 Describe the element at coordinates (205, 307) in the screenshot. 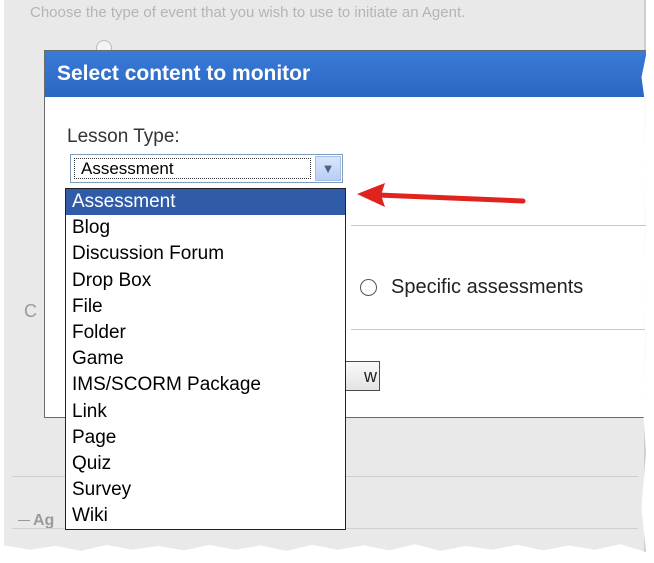

I see `dropdown-option: File` at that location.